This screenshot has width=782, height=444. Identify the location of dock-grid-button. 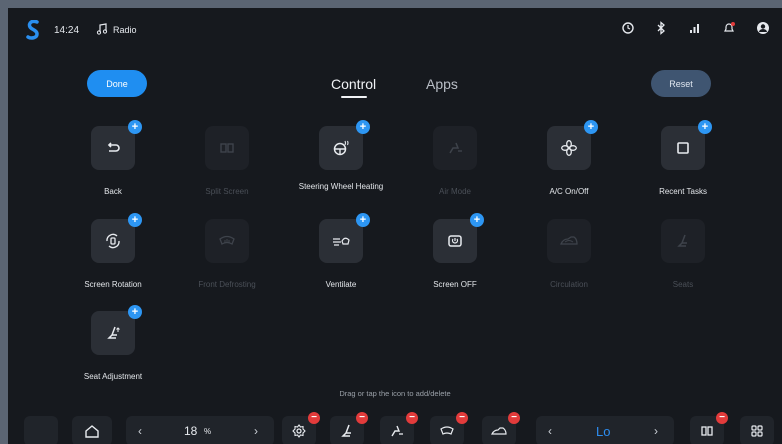
(757, 430).